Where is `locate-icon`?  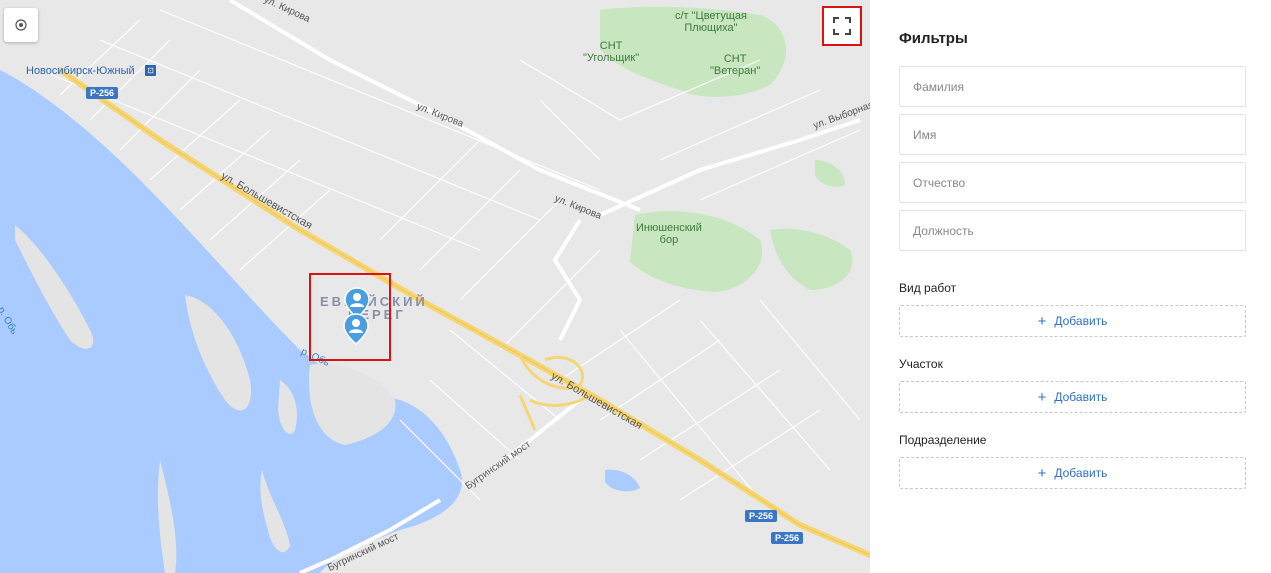
locate-icon is located at coordinates (21, 25).